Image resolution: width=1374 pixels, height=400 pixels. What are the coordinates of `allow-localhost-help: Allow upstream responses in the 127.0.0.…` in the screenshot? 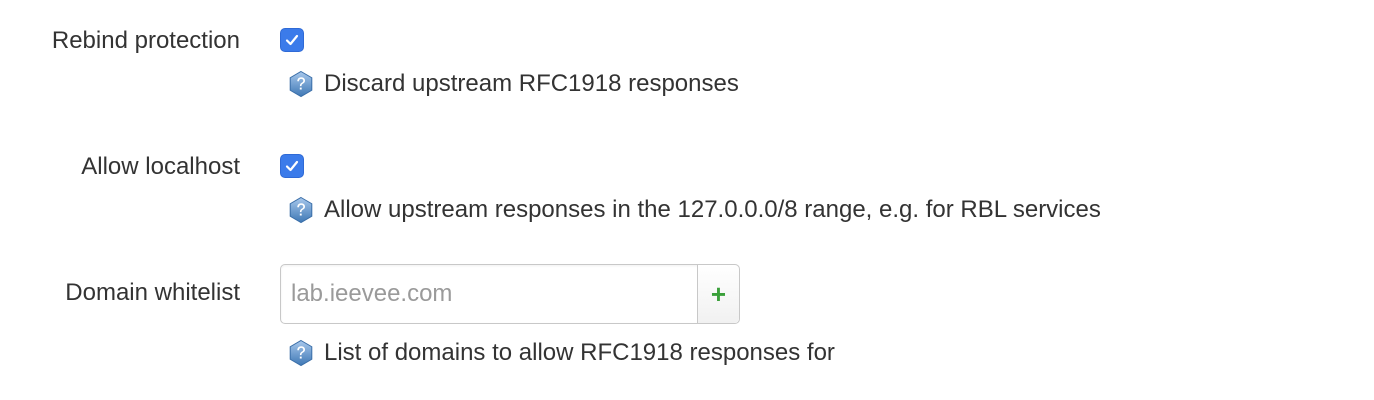 It's located at (694, 210).